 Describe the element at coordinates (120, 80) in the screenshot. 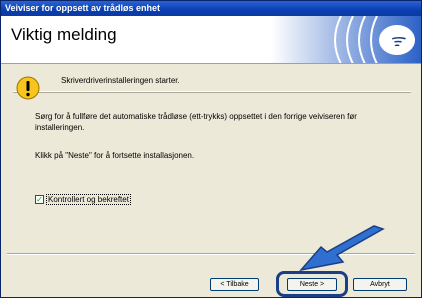

I see `warning-text: Skriverdriverinstalleringen starter.` at that location.